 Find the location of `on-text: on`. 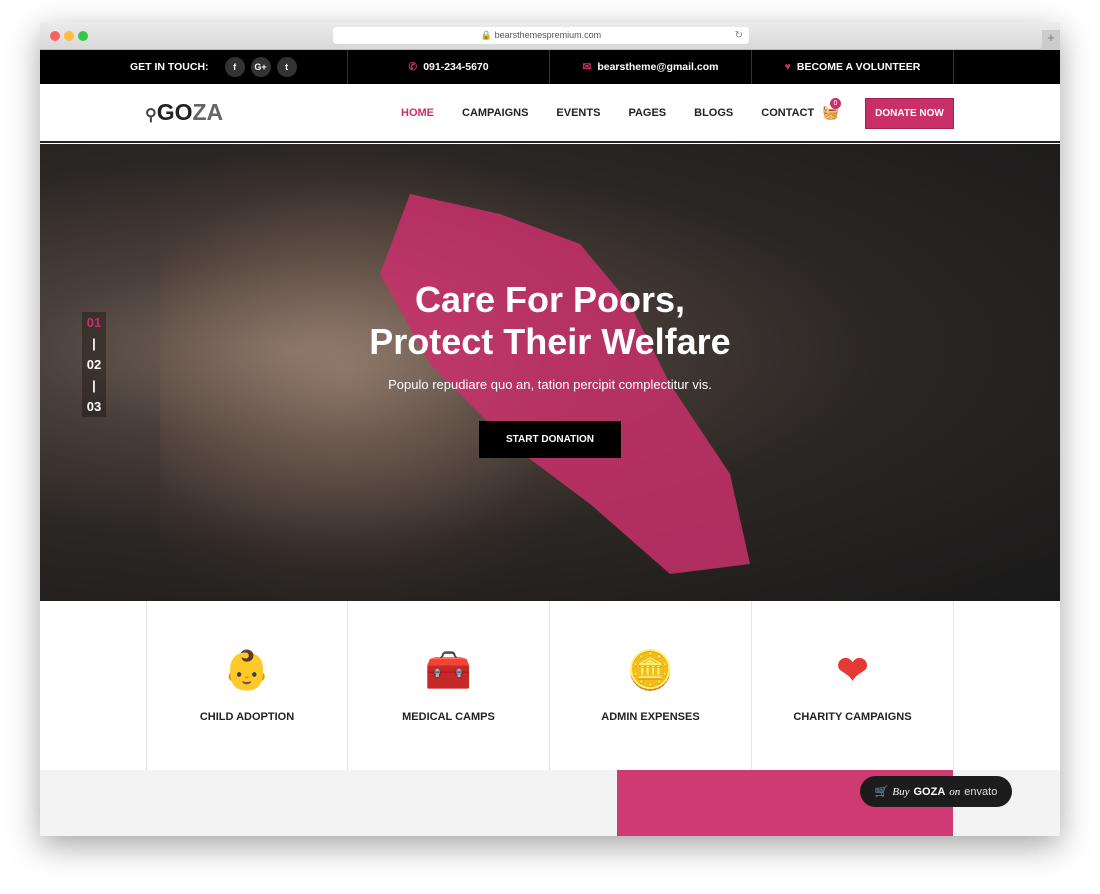

on-text: on is located at coordinates (955, 791).